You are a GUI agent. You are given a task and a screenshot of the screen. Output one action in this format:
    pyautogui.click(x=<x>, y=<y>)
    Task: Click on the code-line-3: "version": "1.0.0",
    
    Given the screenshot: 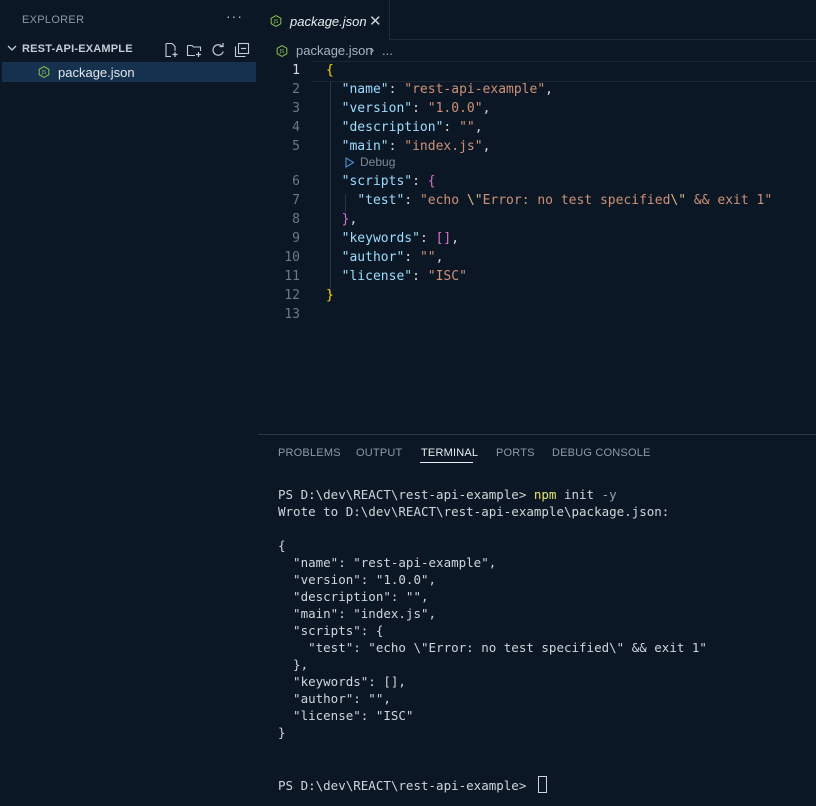 What is the action you would take?
    pyautogui.click(x=408, y=108)
    